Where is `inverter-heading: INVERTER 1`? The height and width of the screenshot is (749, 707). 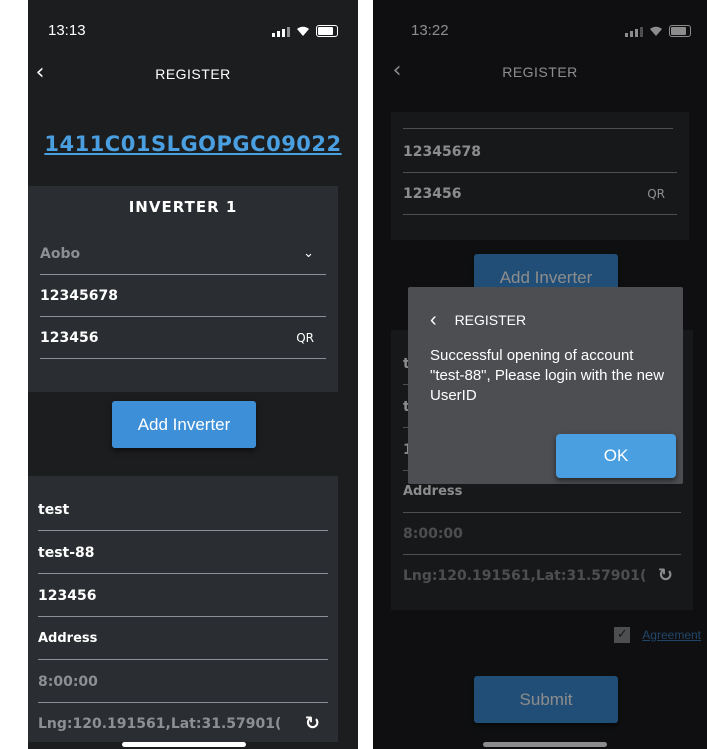 inverter-heading: INVERTER 1 is located at coordinates (183, 207).